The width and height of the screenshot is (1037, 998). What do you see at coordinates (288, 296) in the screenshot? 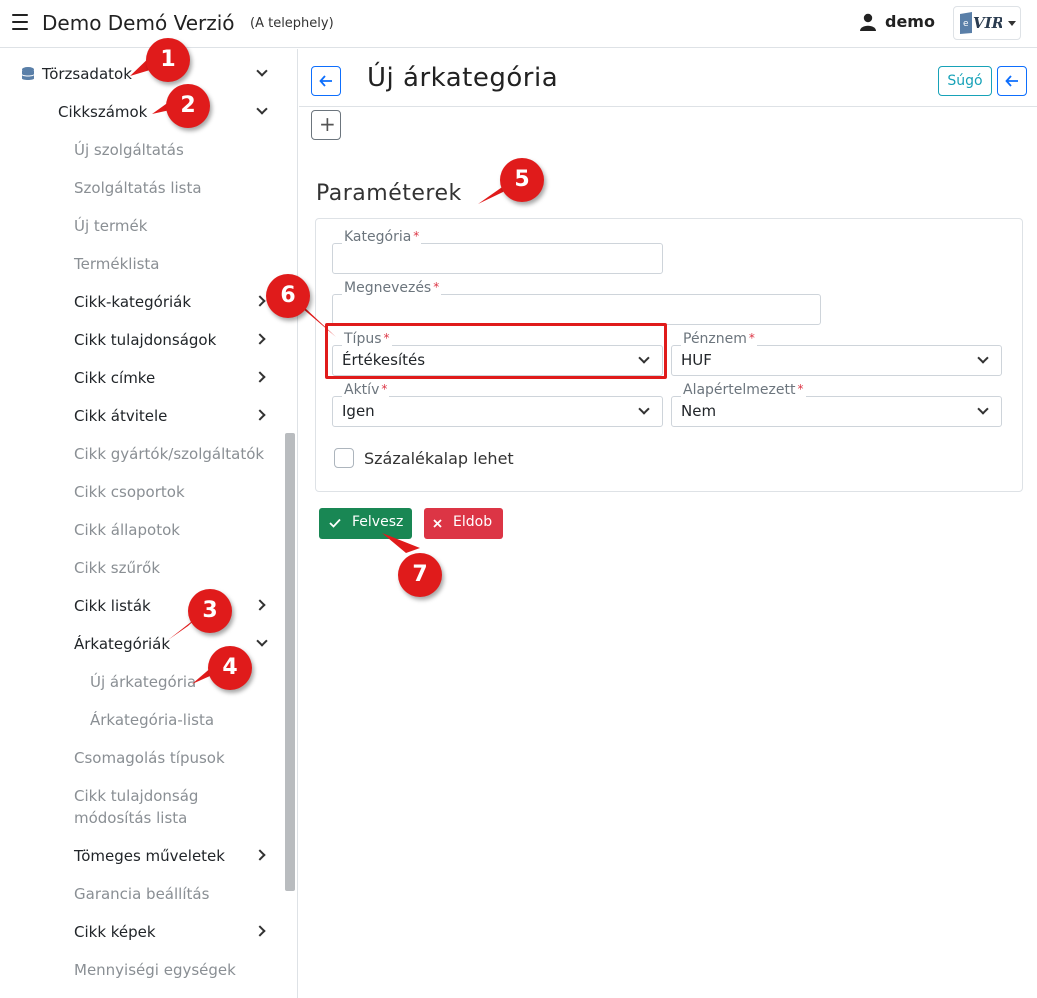
I see `annotation-badge-6: 6` at bounding box center [288, 296].